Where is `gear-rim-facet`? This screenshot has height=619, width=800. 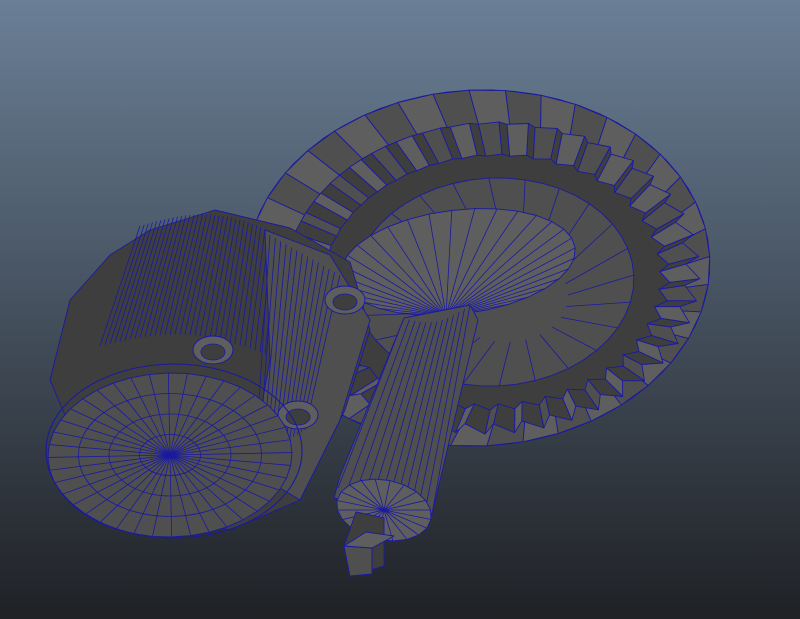 gear-rim-facet is located at coordinates (523, 109).